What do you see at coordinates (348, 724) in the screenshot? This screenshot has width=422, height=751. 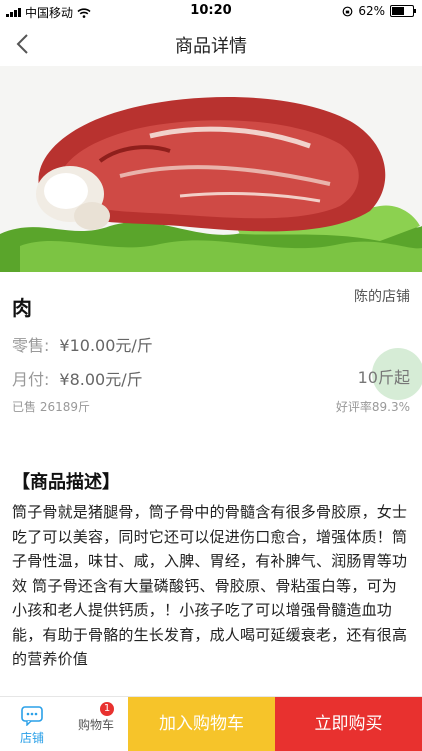 I see `buy-now-button: 立即购买` at bounding box center [348, 724].